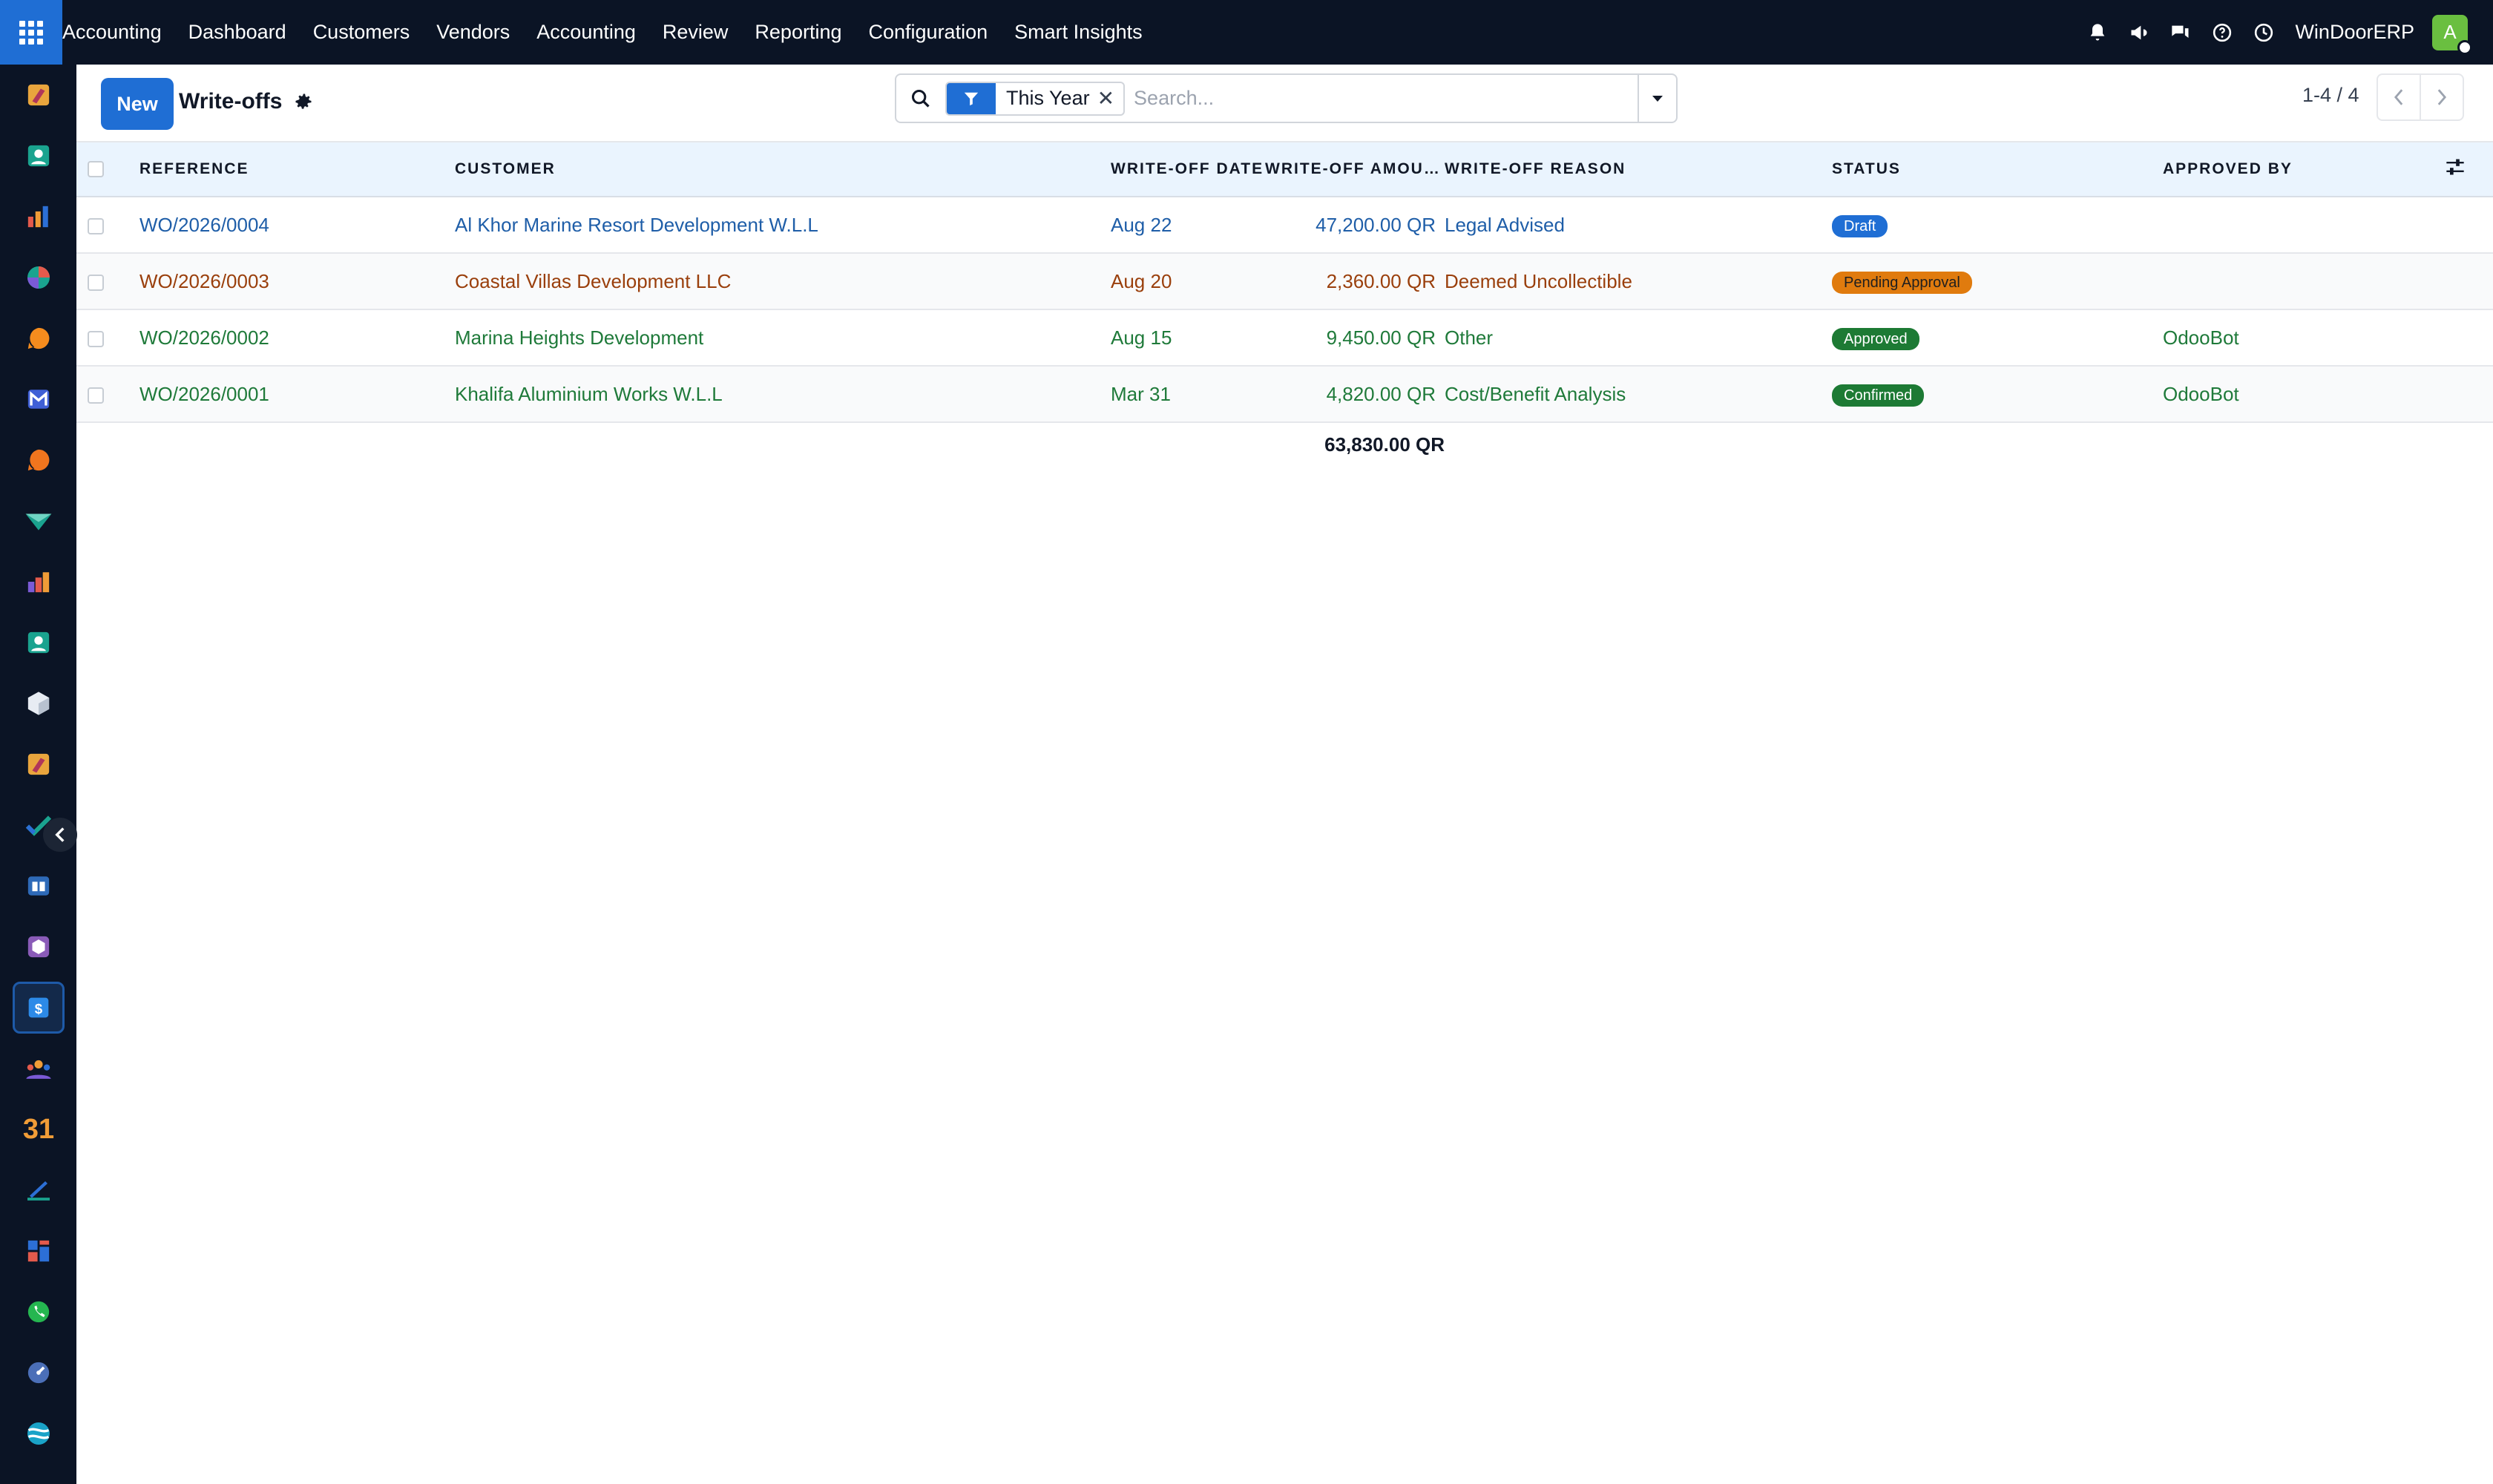 The width and height of the screenshot is (2493, 1484). Describe the element at coordinates (39, 643) in the screenshot. I see `employees-app-icon` at that location.